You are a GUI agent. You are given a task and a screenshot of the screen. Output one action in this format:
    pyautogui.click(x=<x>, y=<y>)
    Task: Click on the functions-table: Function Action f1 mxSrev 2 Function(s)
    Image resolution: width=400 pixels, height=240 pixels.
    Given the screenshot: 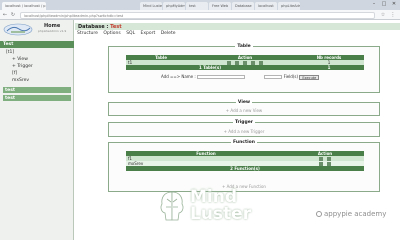 What is the action you would take?
    pyautogui.click(x=245, y=161)
    